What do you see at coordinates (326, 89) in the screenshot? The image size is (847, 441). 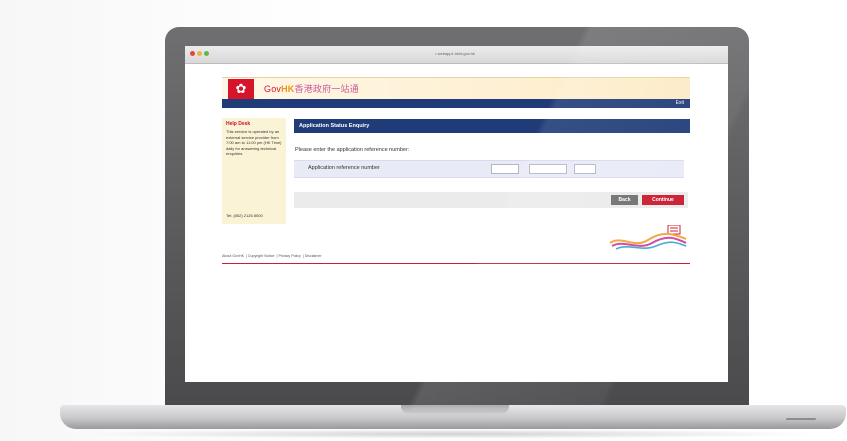 I see `logo-chinese-text: 香港政府一站通` at bounding box center [326, 89].